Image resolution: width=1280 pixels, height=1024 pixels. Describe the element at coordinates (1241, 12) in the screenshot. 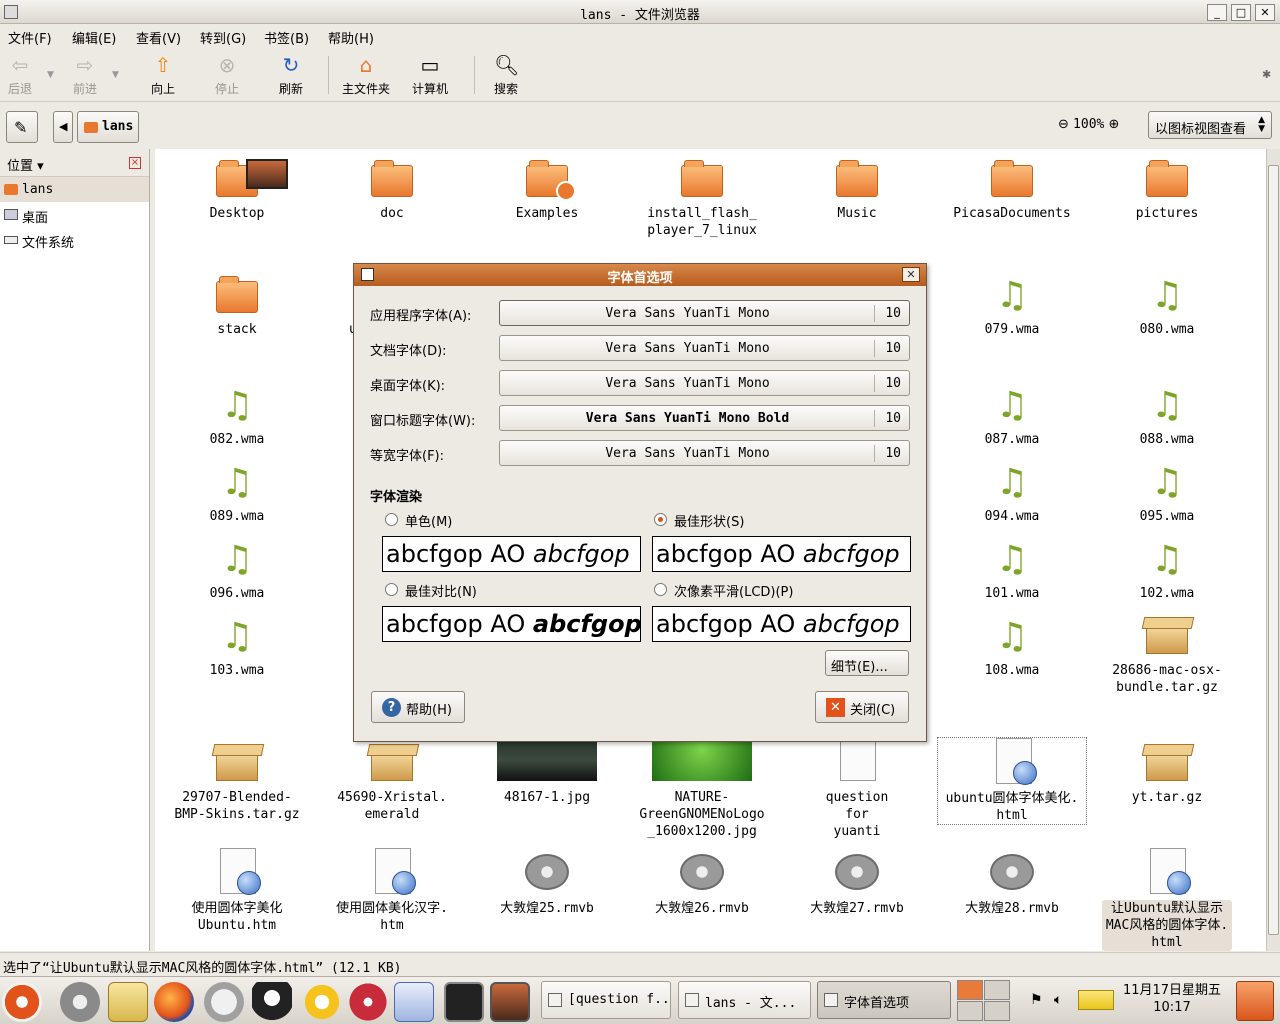

I see `maximize-button: □` at that location.